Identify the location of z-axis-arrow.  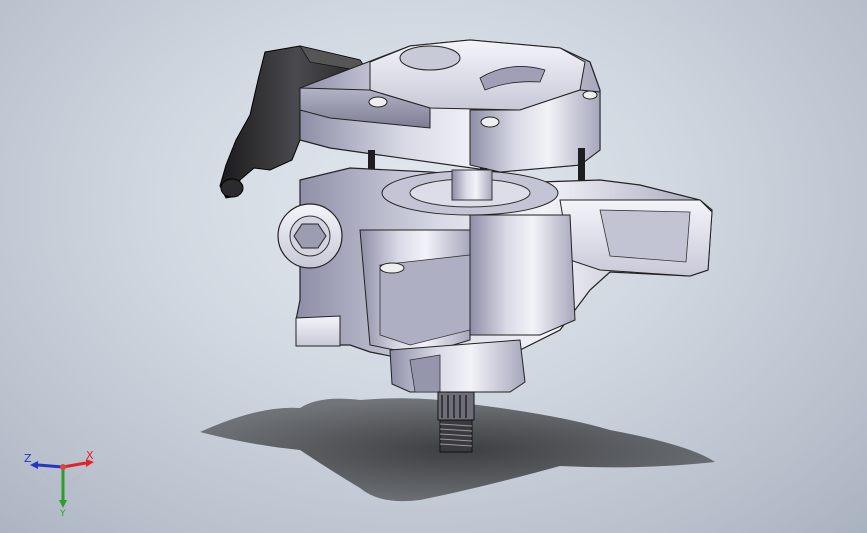
(50, 466).